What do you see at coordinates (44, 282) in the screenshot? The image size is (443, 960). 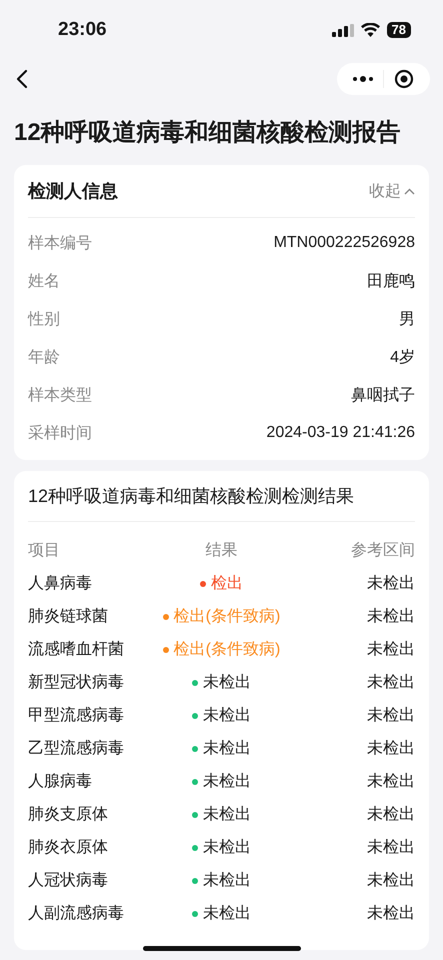 I see `field-label: 姓名` at bounding box center [44, 282].